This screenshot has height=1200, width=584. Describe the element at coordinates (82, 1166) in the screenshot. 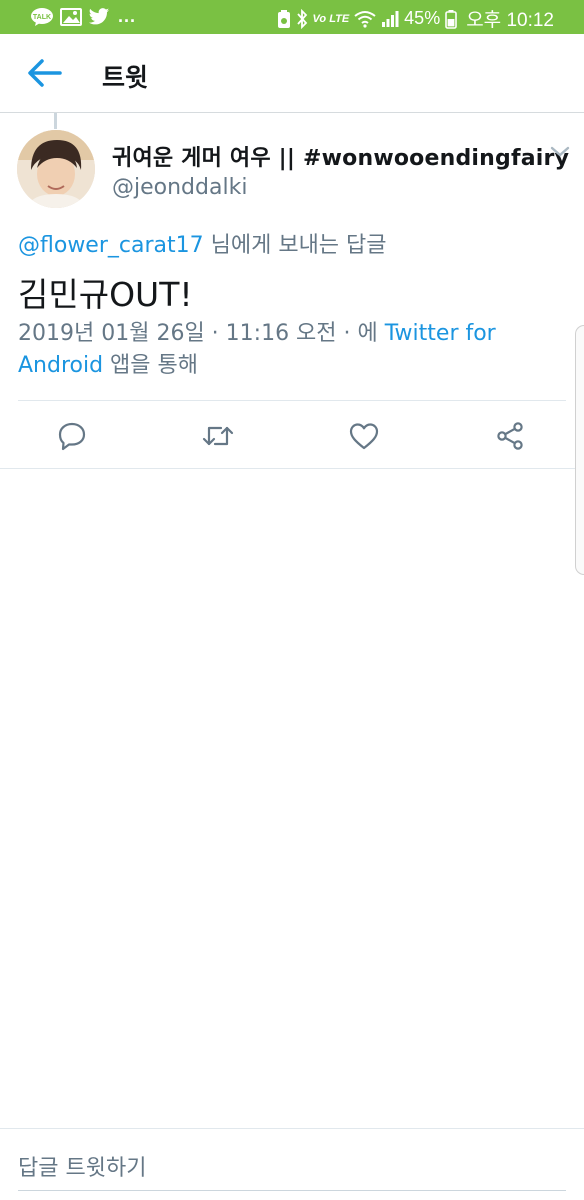

I see `reply-compose-field: 답글 트윗하기` at that location.